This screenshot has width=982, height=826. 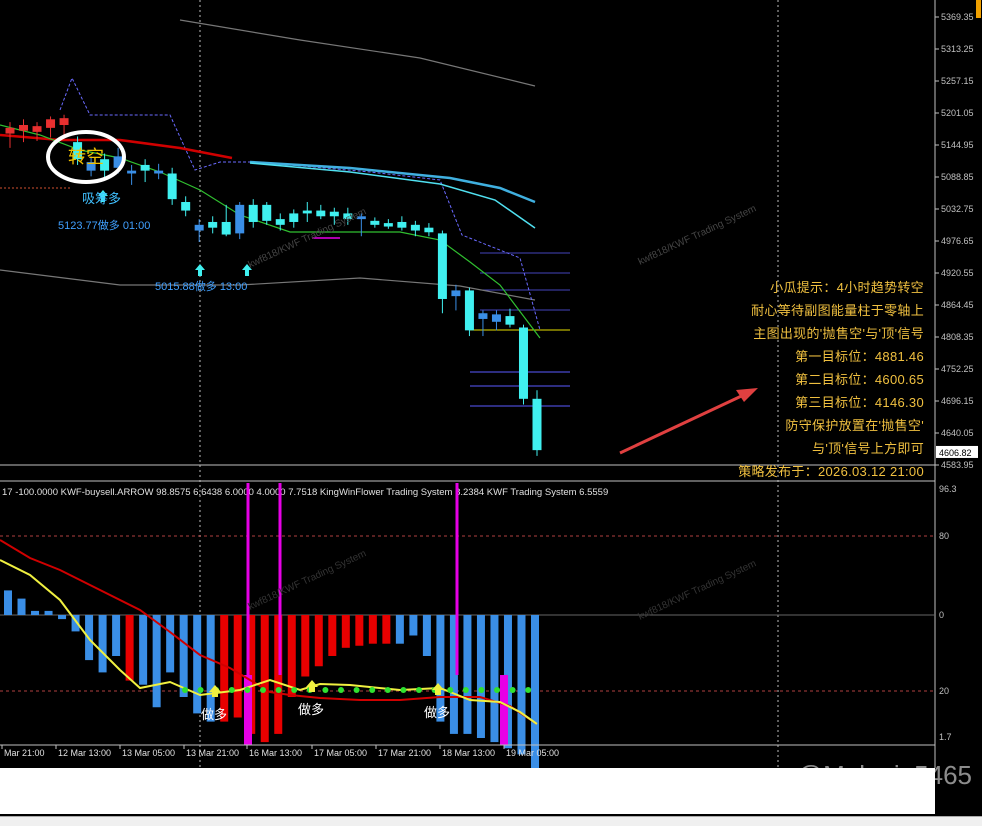 What do you see at coordinates (201, 286) in the screenshot?
I see `buy-price-label: 5015.88做多 13:00` at bounding box center [201, 286].